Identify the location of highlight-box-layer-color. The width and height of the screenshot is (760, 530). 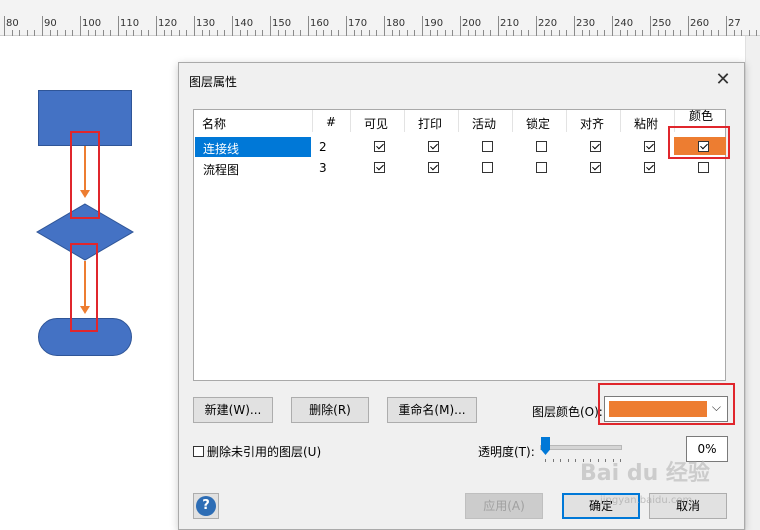
(666, 404).